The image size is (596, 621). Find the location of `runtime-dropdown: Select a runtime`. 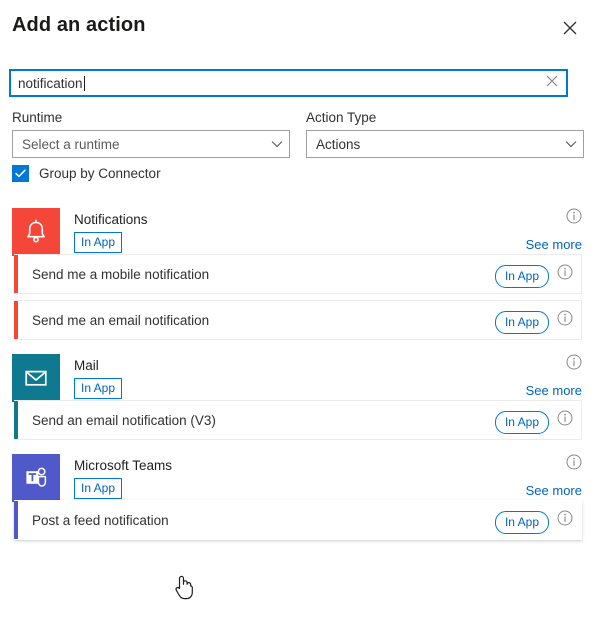

runtime-dropdown: Select a runtime is located at coordinates (151, 144).